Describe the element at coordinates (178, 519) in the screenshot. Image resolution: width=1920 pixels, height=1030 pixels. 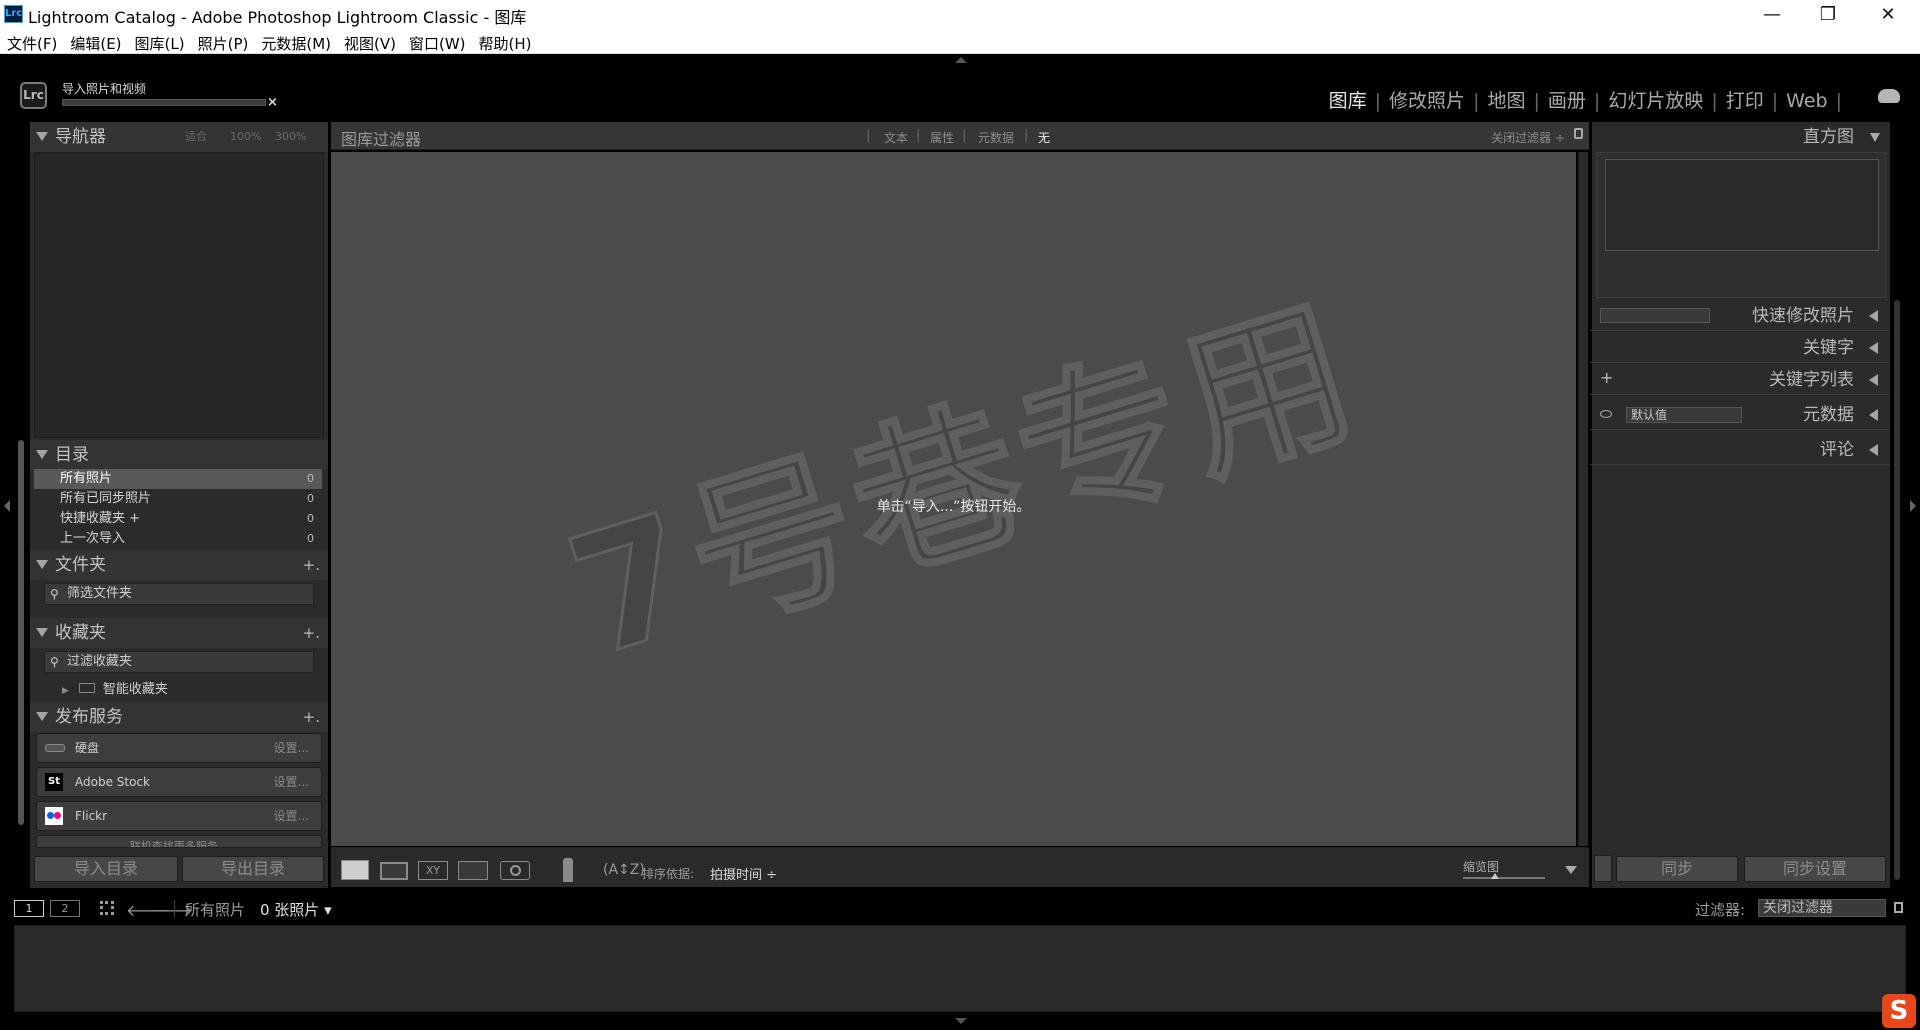
I see `catalog-item-quick-collection: 快捷收藏夹 +0` at that location.